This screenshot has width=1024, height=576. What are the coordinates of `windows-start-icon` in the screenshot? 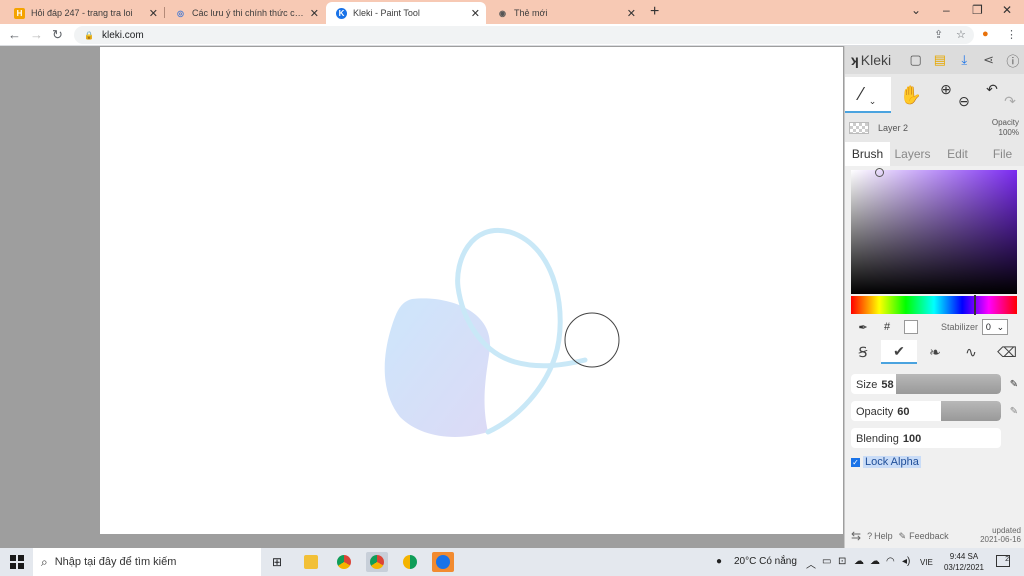 It's located at (17, 562).